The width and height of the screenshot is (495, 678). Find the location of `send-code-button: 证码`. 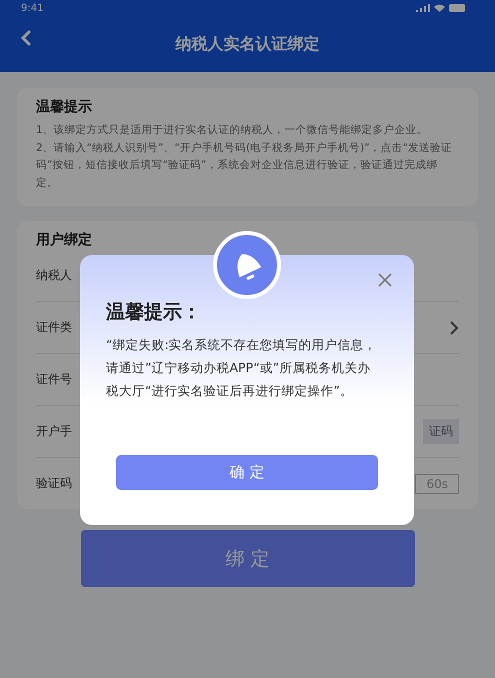

send-code-button: 证码 is located at coordinates (441, 431).